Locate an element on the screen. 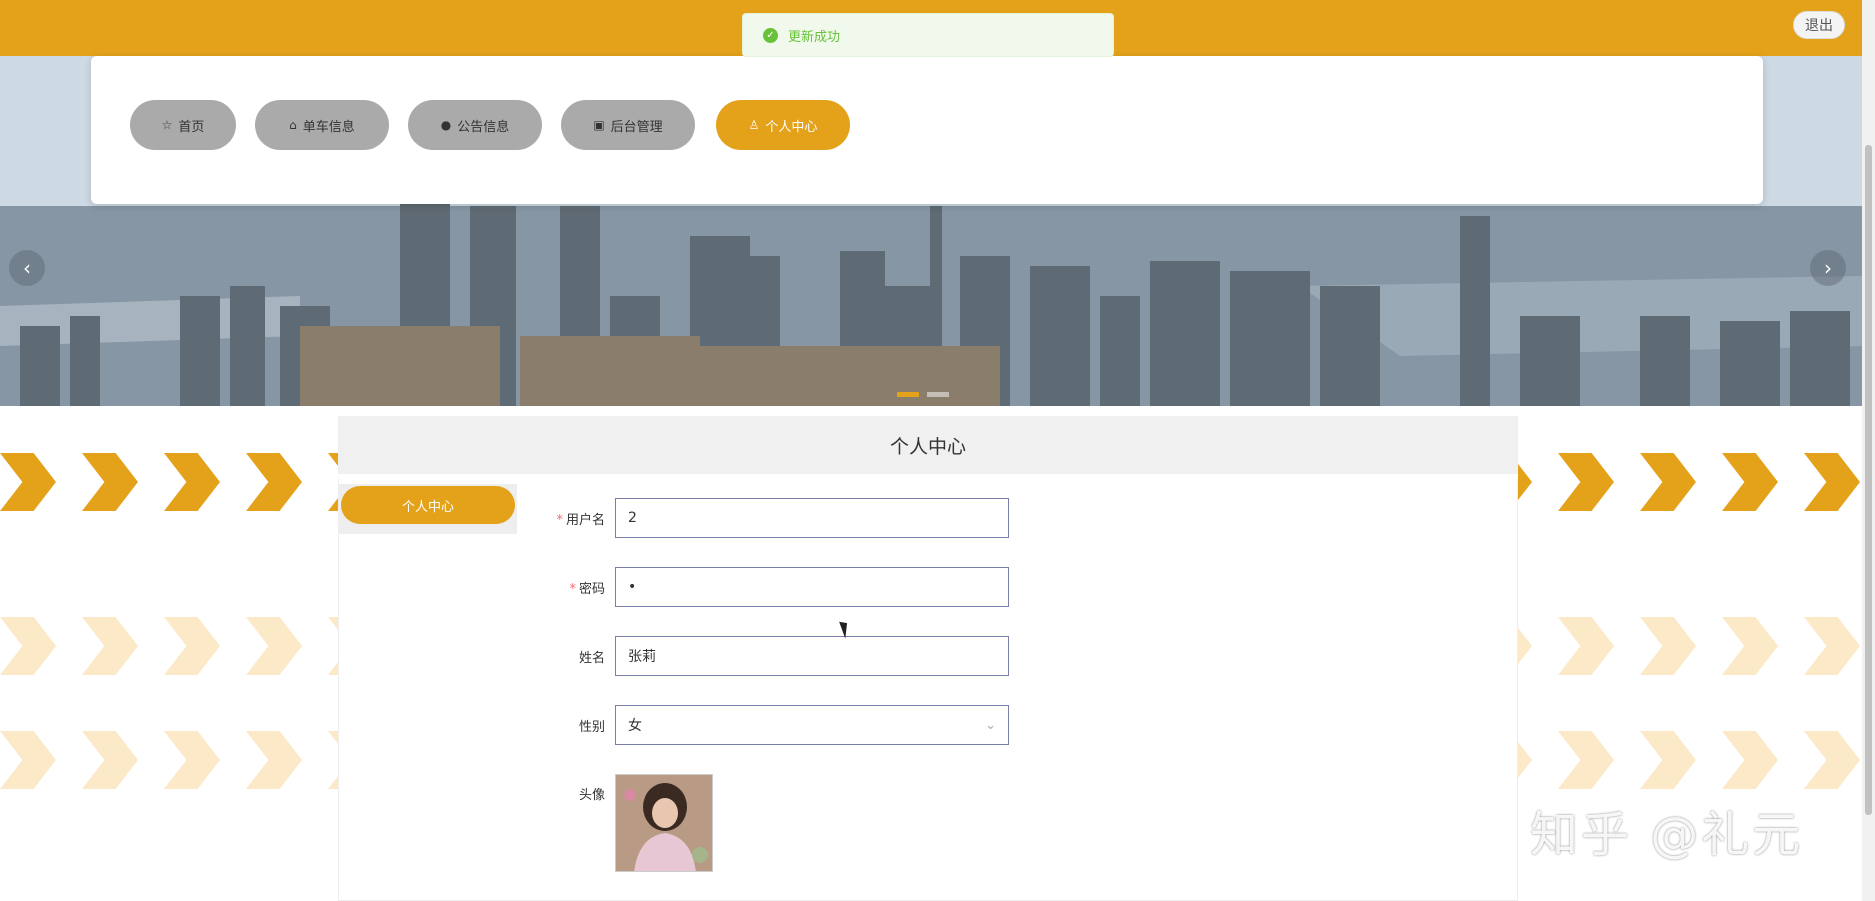 The image size is (1875, 901). toast-message: 更新成功 is located at coordinates (814, 37).